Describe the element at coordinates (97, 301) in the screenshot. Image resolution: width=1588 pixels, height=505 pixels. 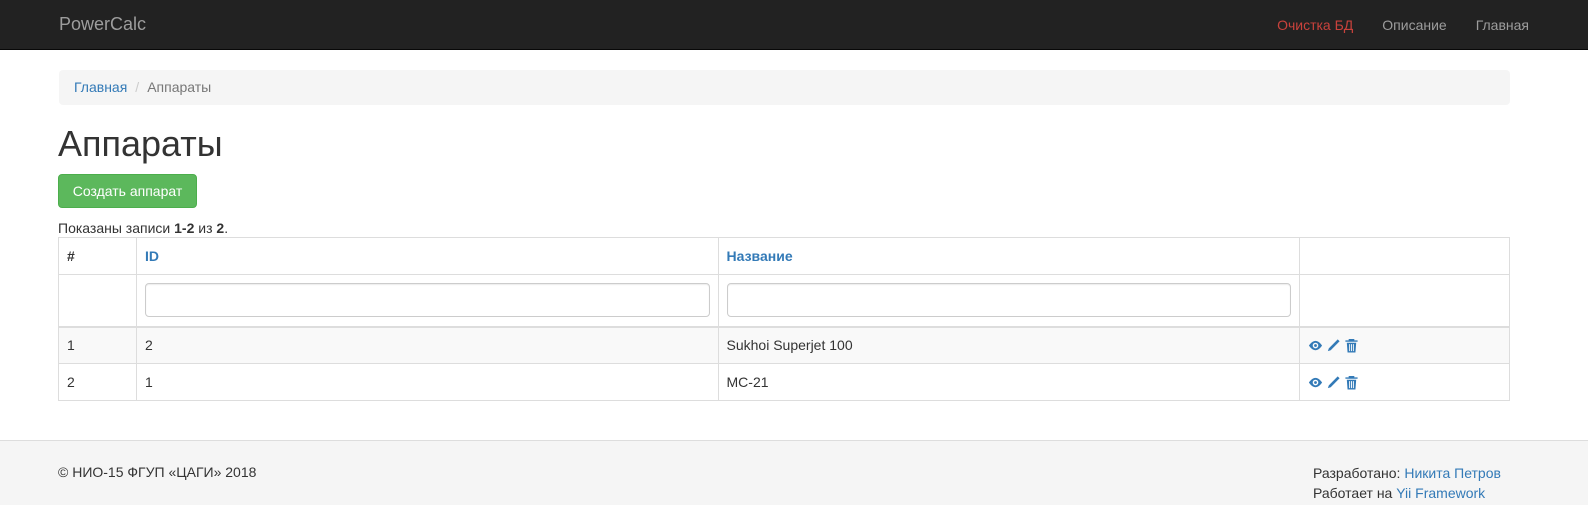
I see `filter-cell-empty` at that location.